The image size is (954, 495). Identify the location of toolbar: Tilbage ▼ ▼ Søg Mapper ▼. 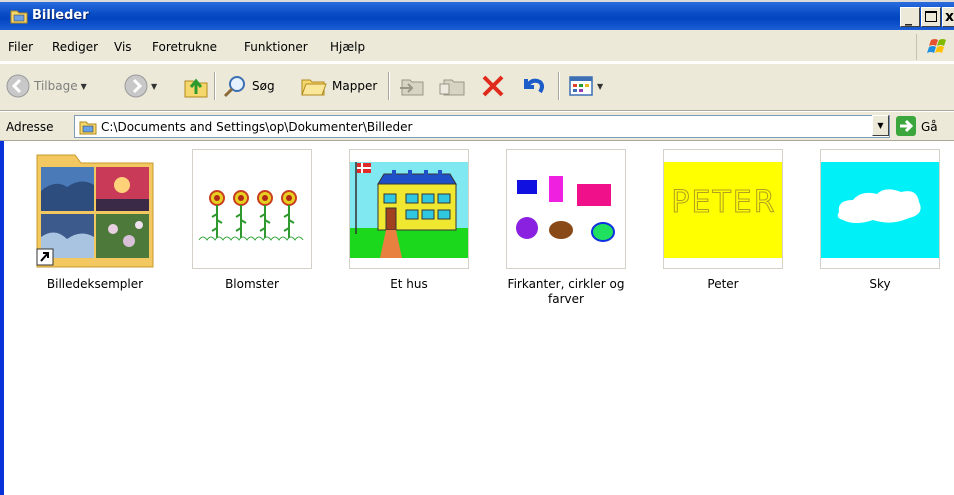
(477, 87).